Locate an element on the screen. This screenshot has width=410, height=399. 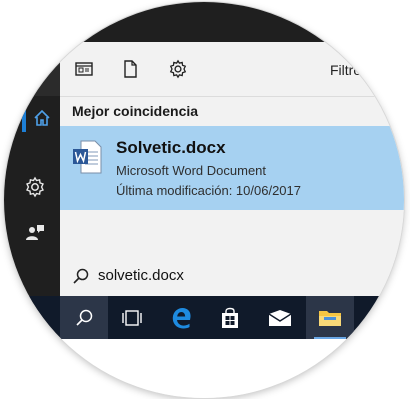
taskbar is located at coordinates (204, 317).